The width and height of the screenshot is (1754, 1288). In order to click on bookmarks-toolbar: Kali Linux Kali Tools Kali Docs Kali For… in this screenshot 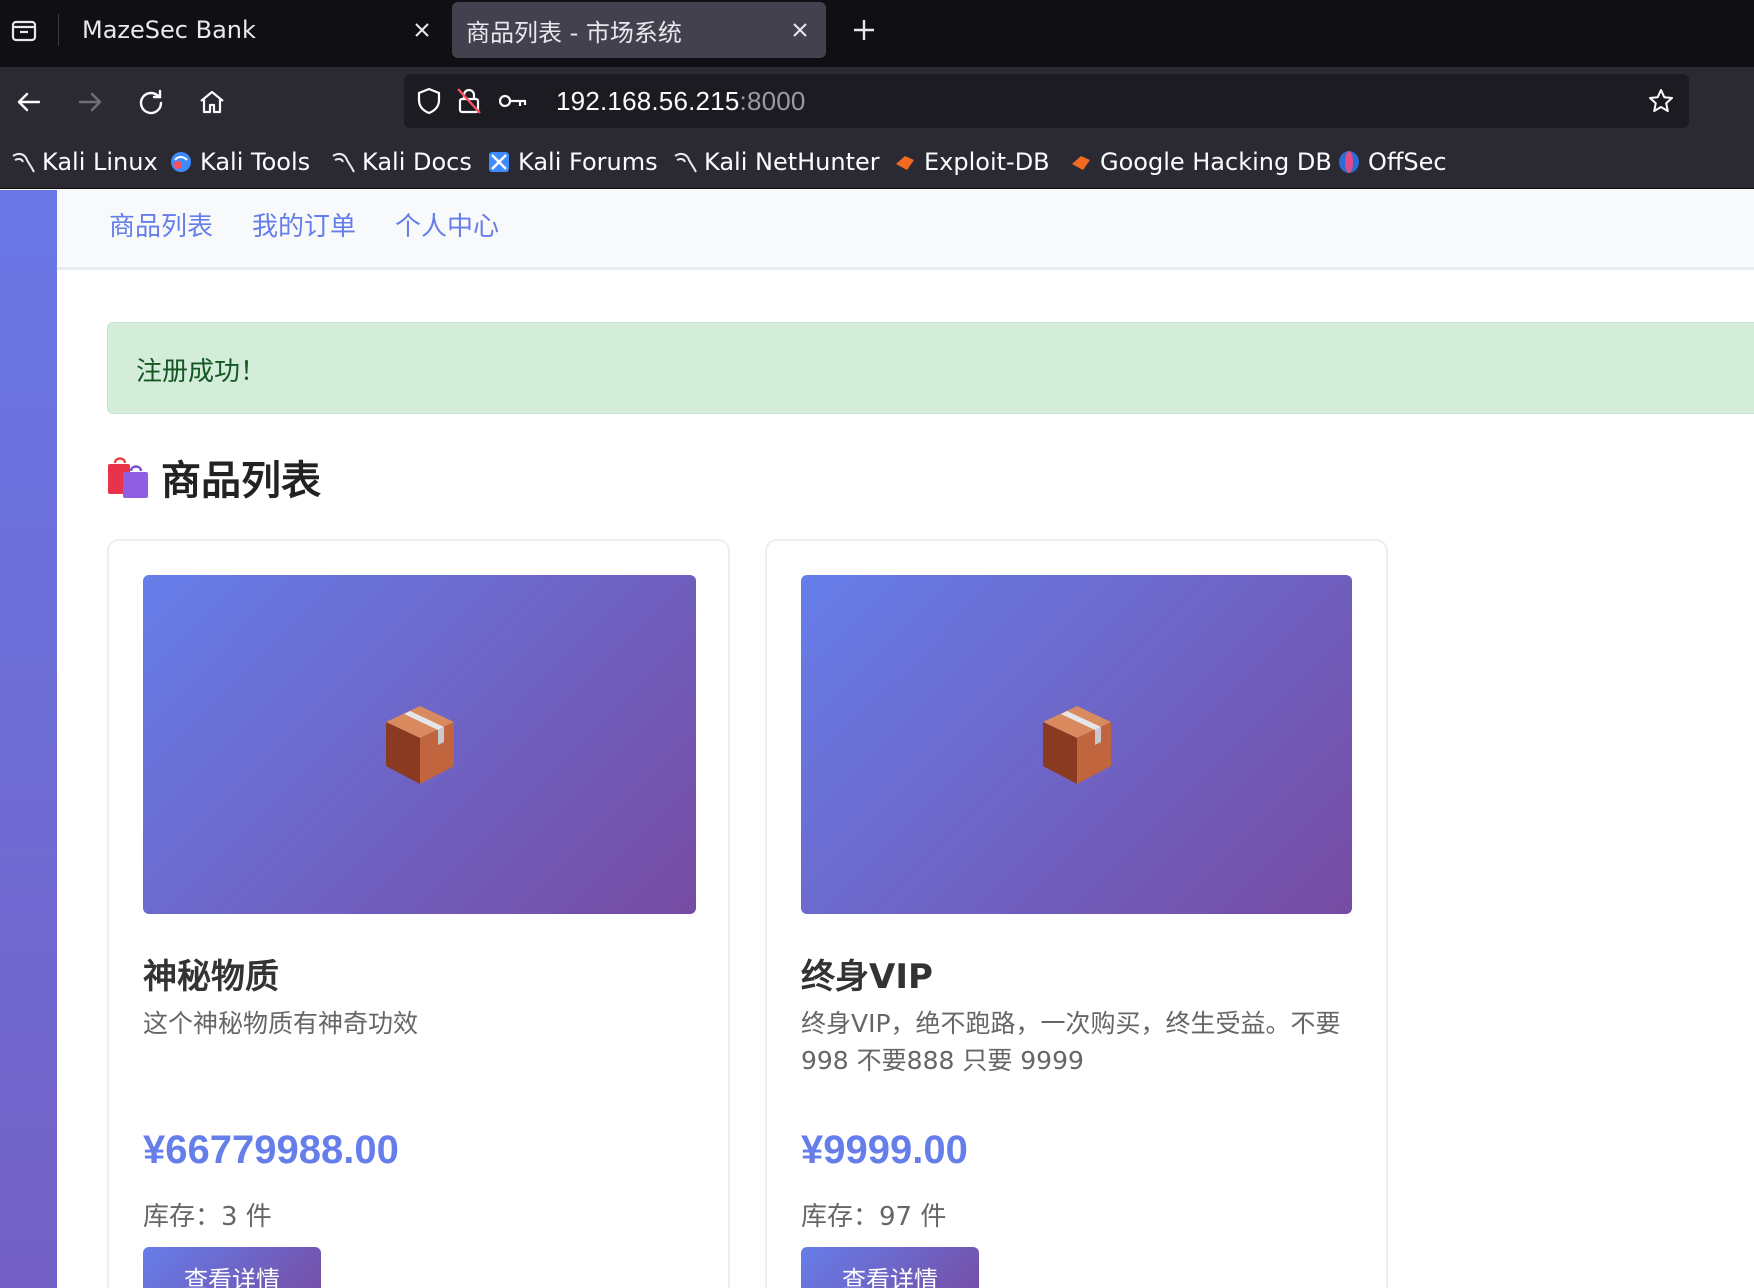, I will do `click(877, 162)`.